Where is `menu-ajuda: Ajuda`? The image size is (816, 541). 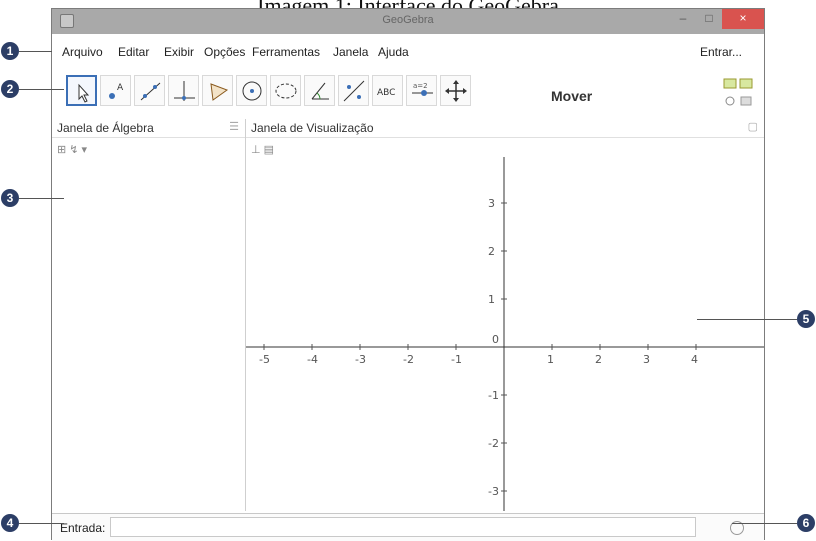
menu-ajuda: Ajuda is located at coordinates (393, 52).